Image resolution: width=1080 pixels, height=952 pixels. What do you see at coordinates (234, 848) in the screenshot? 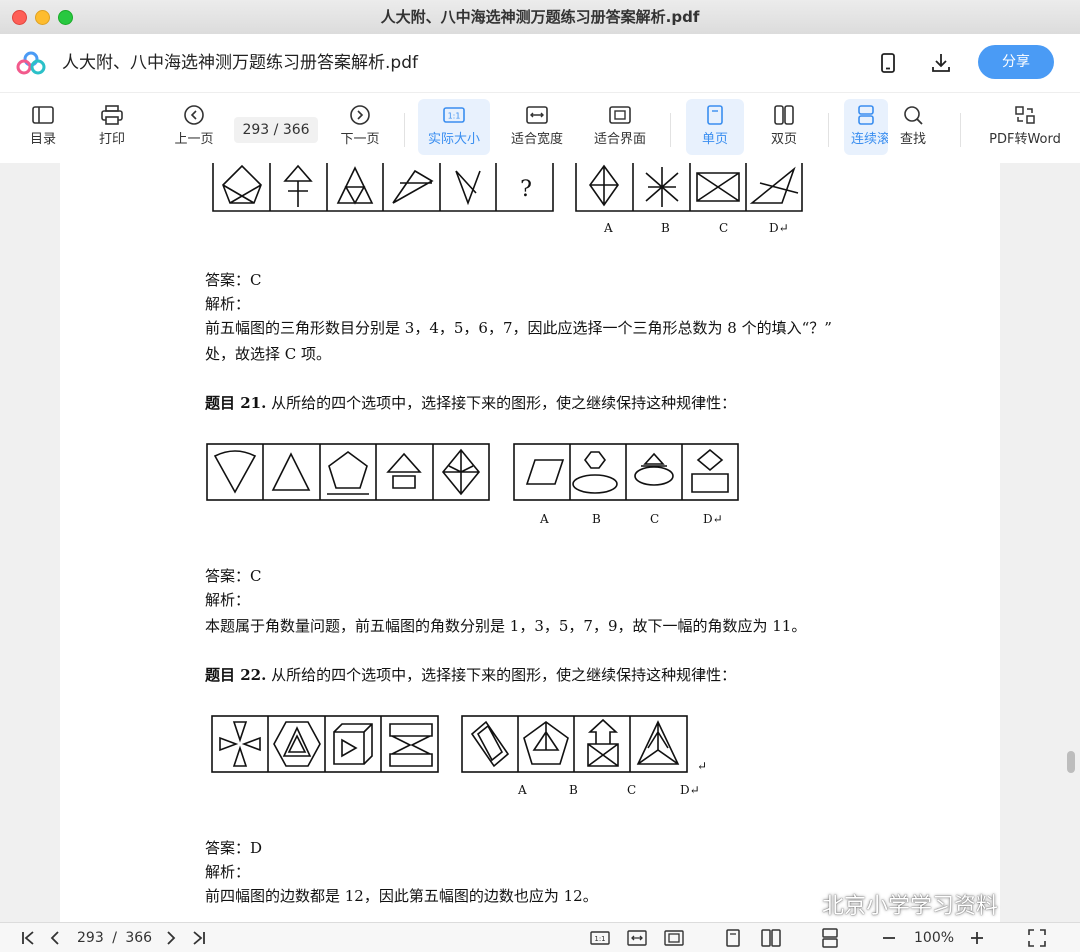
I see `q22-answer: 答案：D` at bounding box center [234, 848].